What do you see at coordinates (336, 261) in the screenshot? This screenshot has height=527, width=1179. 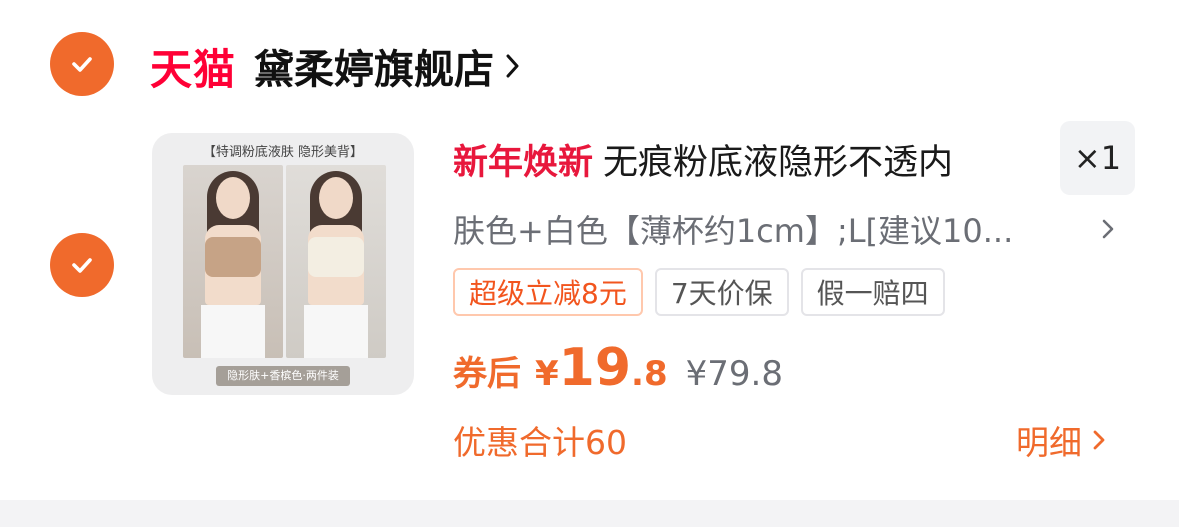 I see `model-photo-cream` at bounding box center [336, 261].